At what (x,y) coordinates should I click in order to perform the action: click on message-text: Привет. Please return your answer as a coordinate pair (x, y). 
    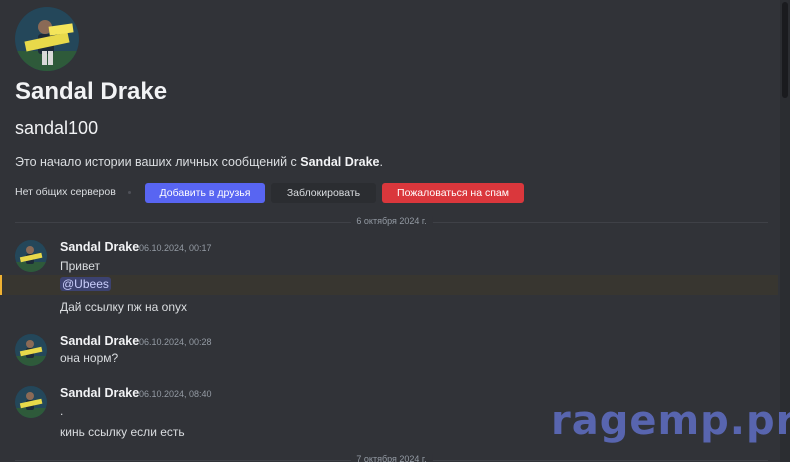
    Looking at the image, I should click on (80, 266).